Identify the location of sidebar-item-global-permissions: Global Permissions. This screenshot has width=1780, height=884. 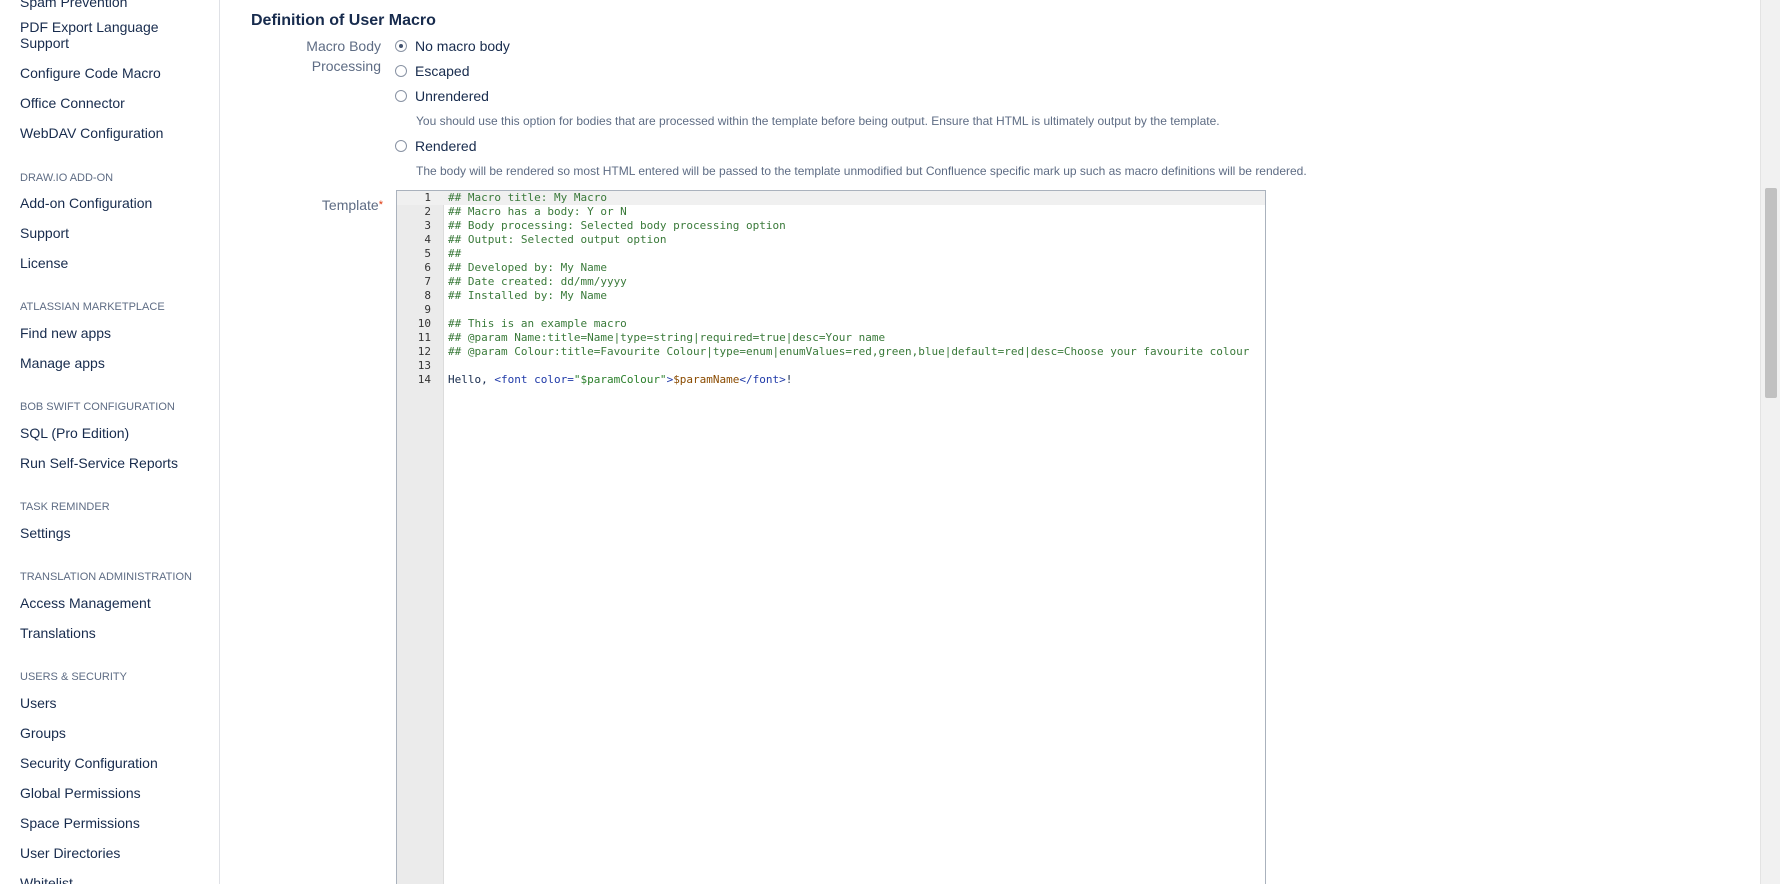
(115, 793).